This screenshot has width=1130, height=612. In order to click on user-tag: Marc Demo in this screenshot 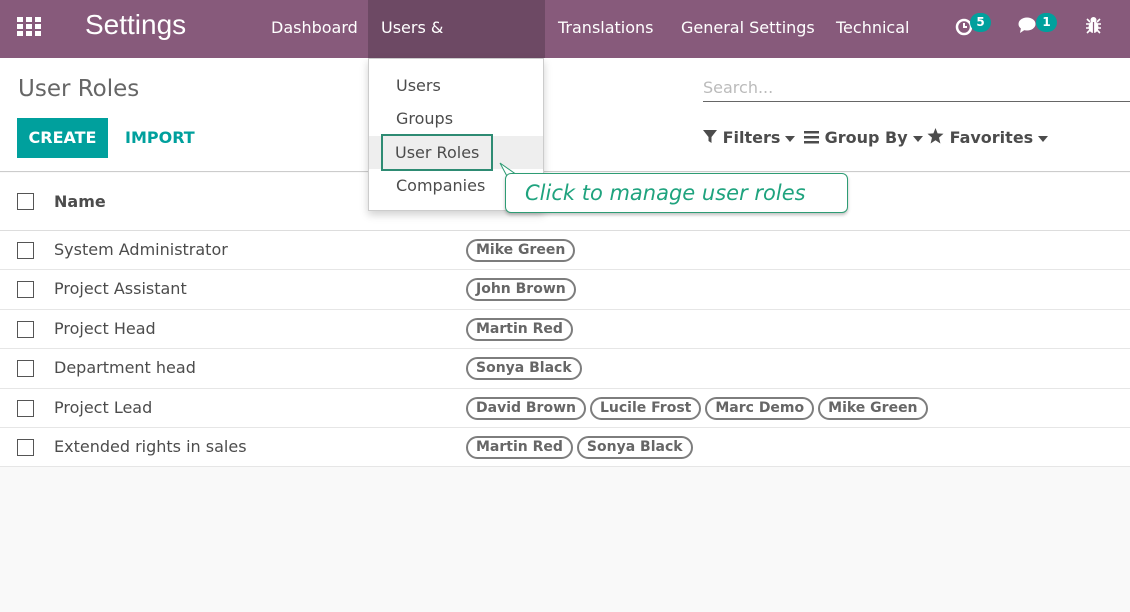, I will do `click(760, 408)`.